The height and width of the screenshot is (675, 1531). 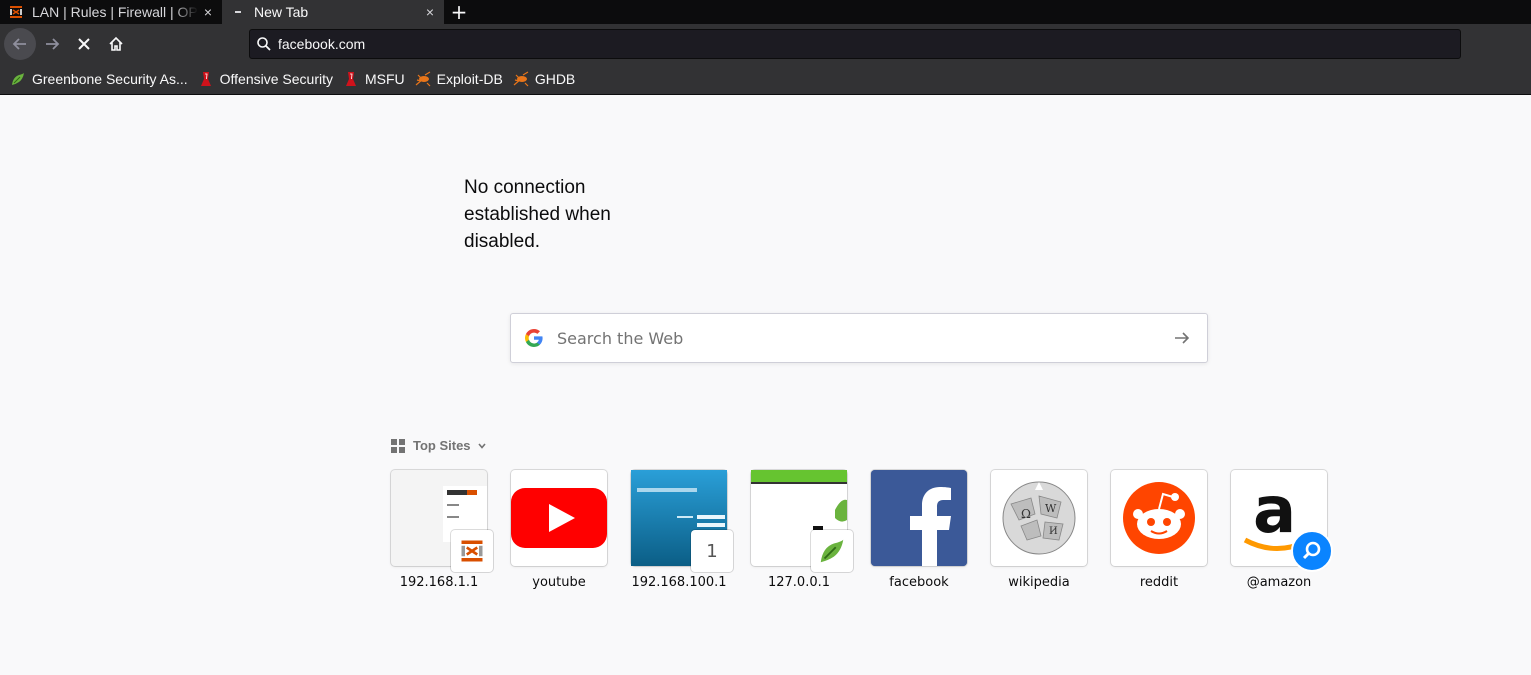 I want to click on facebook-icon, so click(x=919, y=518).